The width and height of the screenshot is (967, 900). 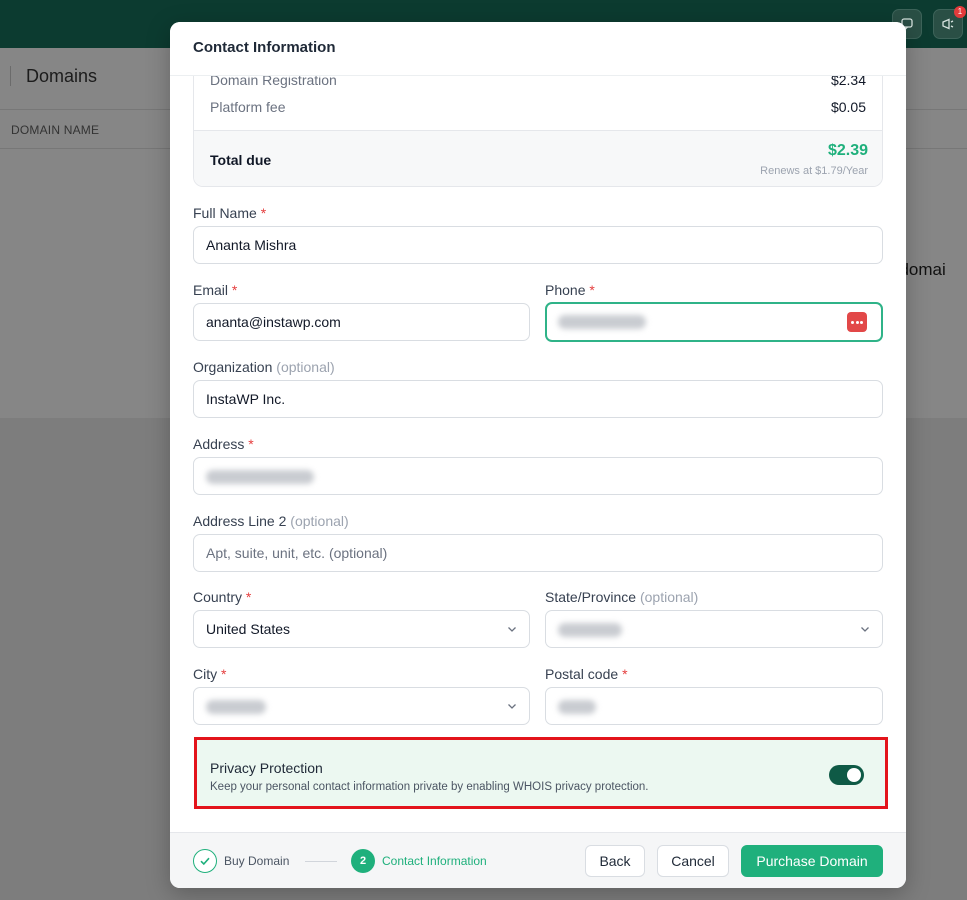 I want to click on field-label-text: Address Line 2, so click(x=240, y=521).